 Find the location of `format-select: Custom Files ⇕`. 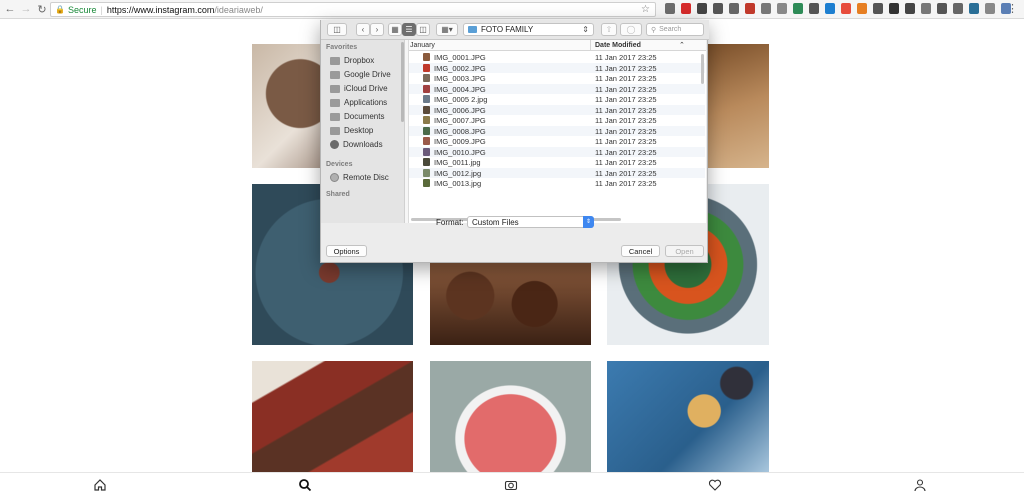

format-select: Custom Files ⇕ is located at coordinates (530, 222).